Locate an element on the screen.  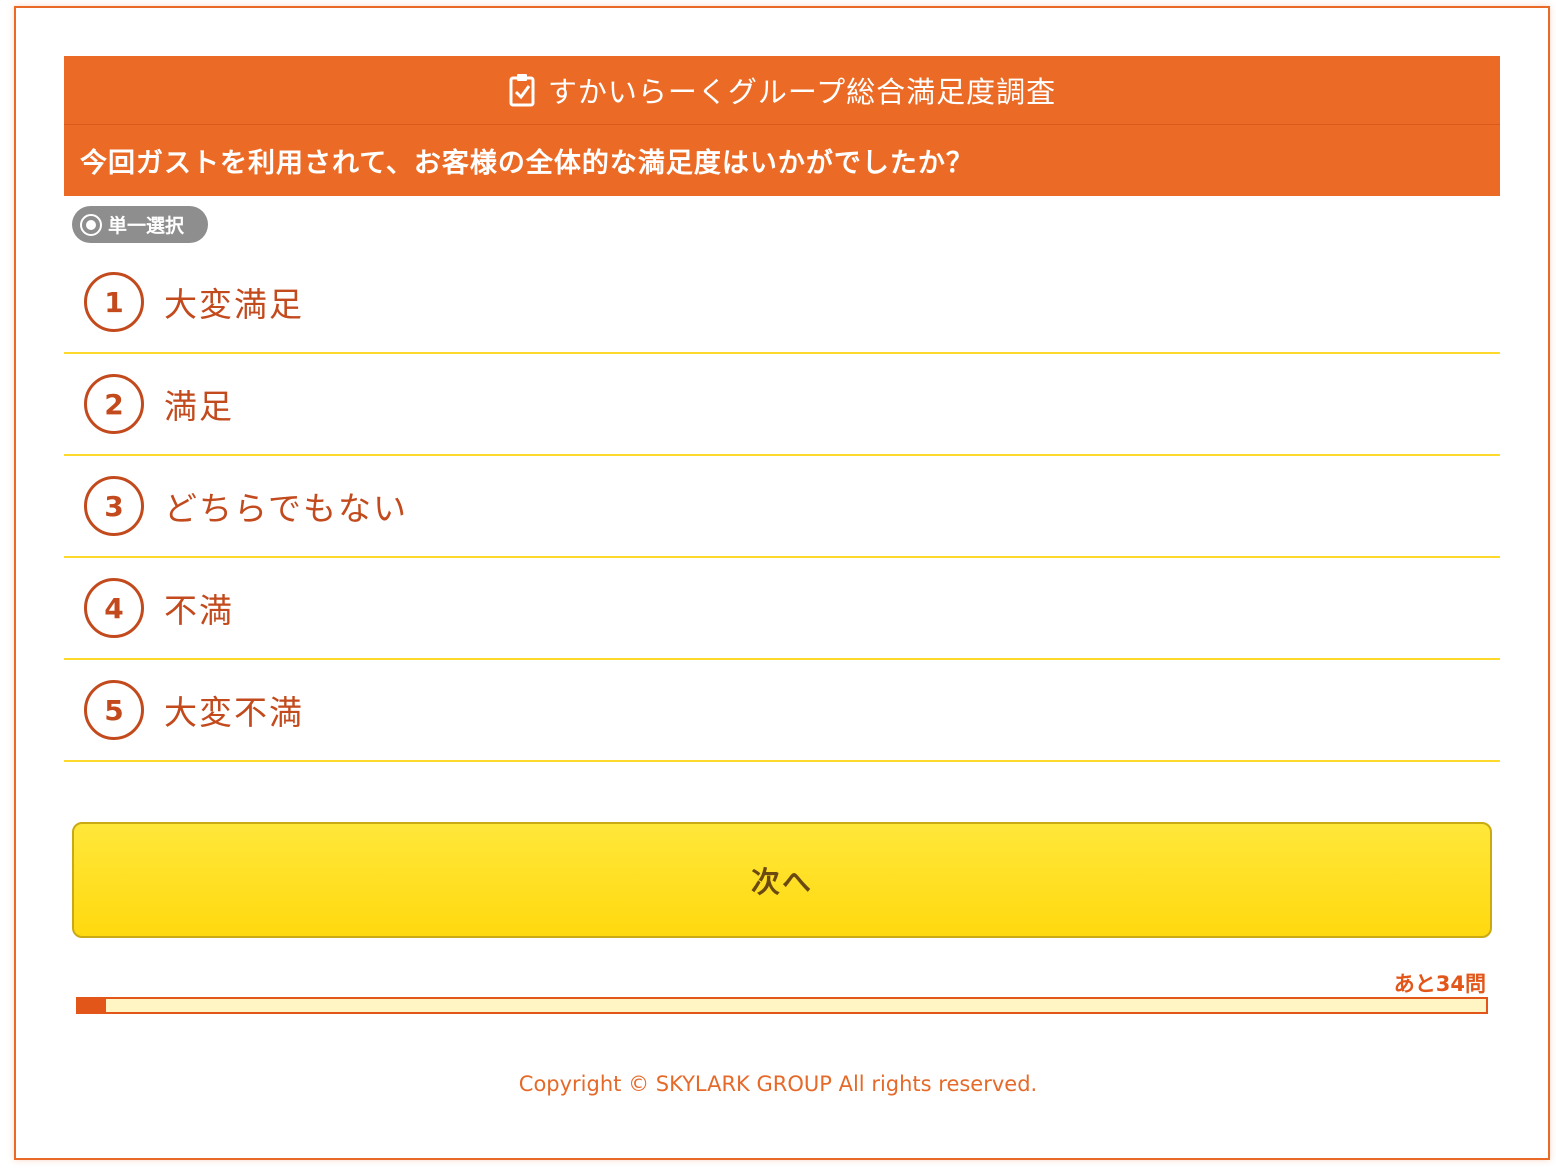
progress-bar is located at coordinates (782, 1005).